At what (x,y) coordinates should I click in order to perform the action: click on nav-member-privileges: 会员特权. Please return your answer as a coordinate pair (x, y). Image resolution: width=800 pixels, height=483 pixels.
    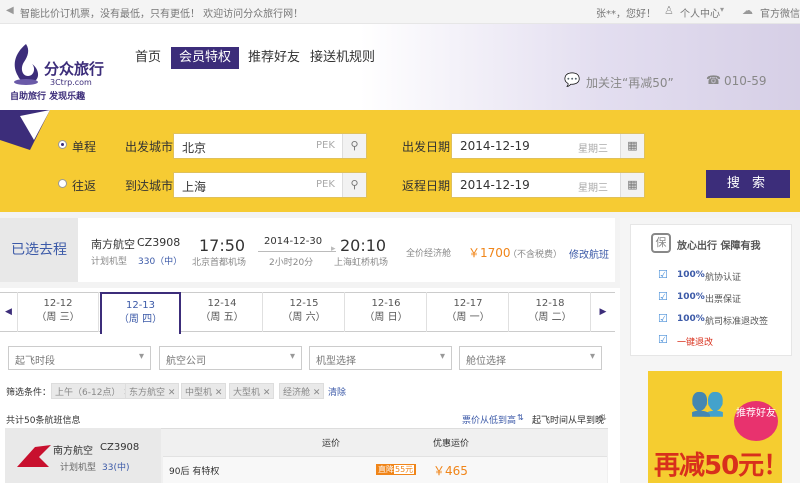
    Looking at the image, I should click on (205, 58).